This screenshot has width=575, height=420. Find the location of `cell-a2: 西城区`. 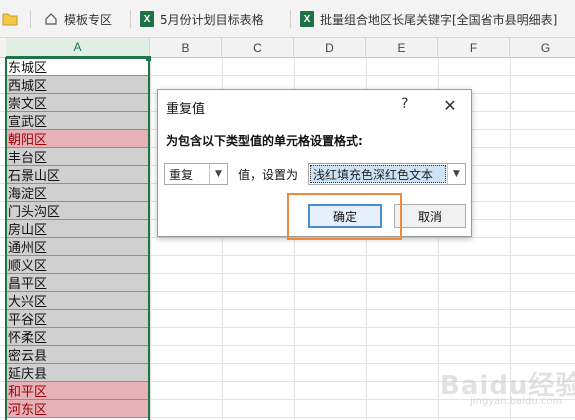

cell-a2: 西城区 is located at coordinates (77, 85).